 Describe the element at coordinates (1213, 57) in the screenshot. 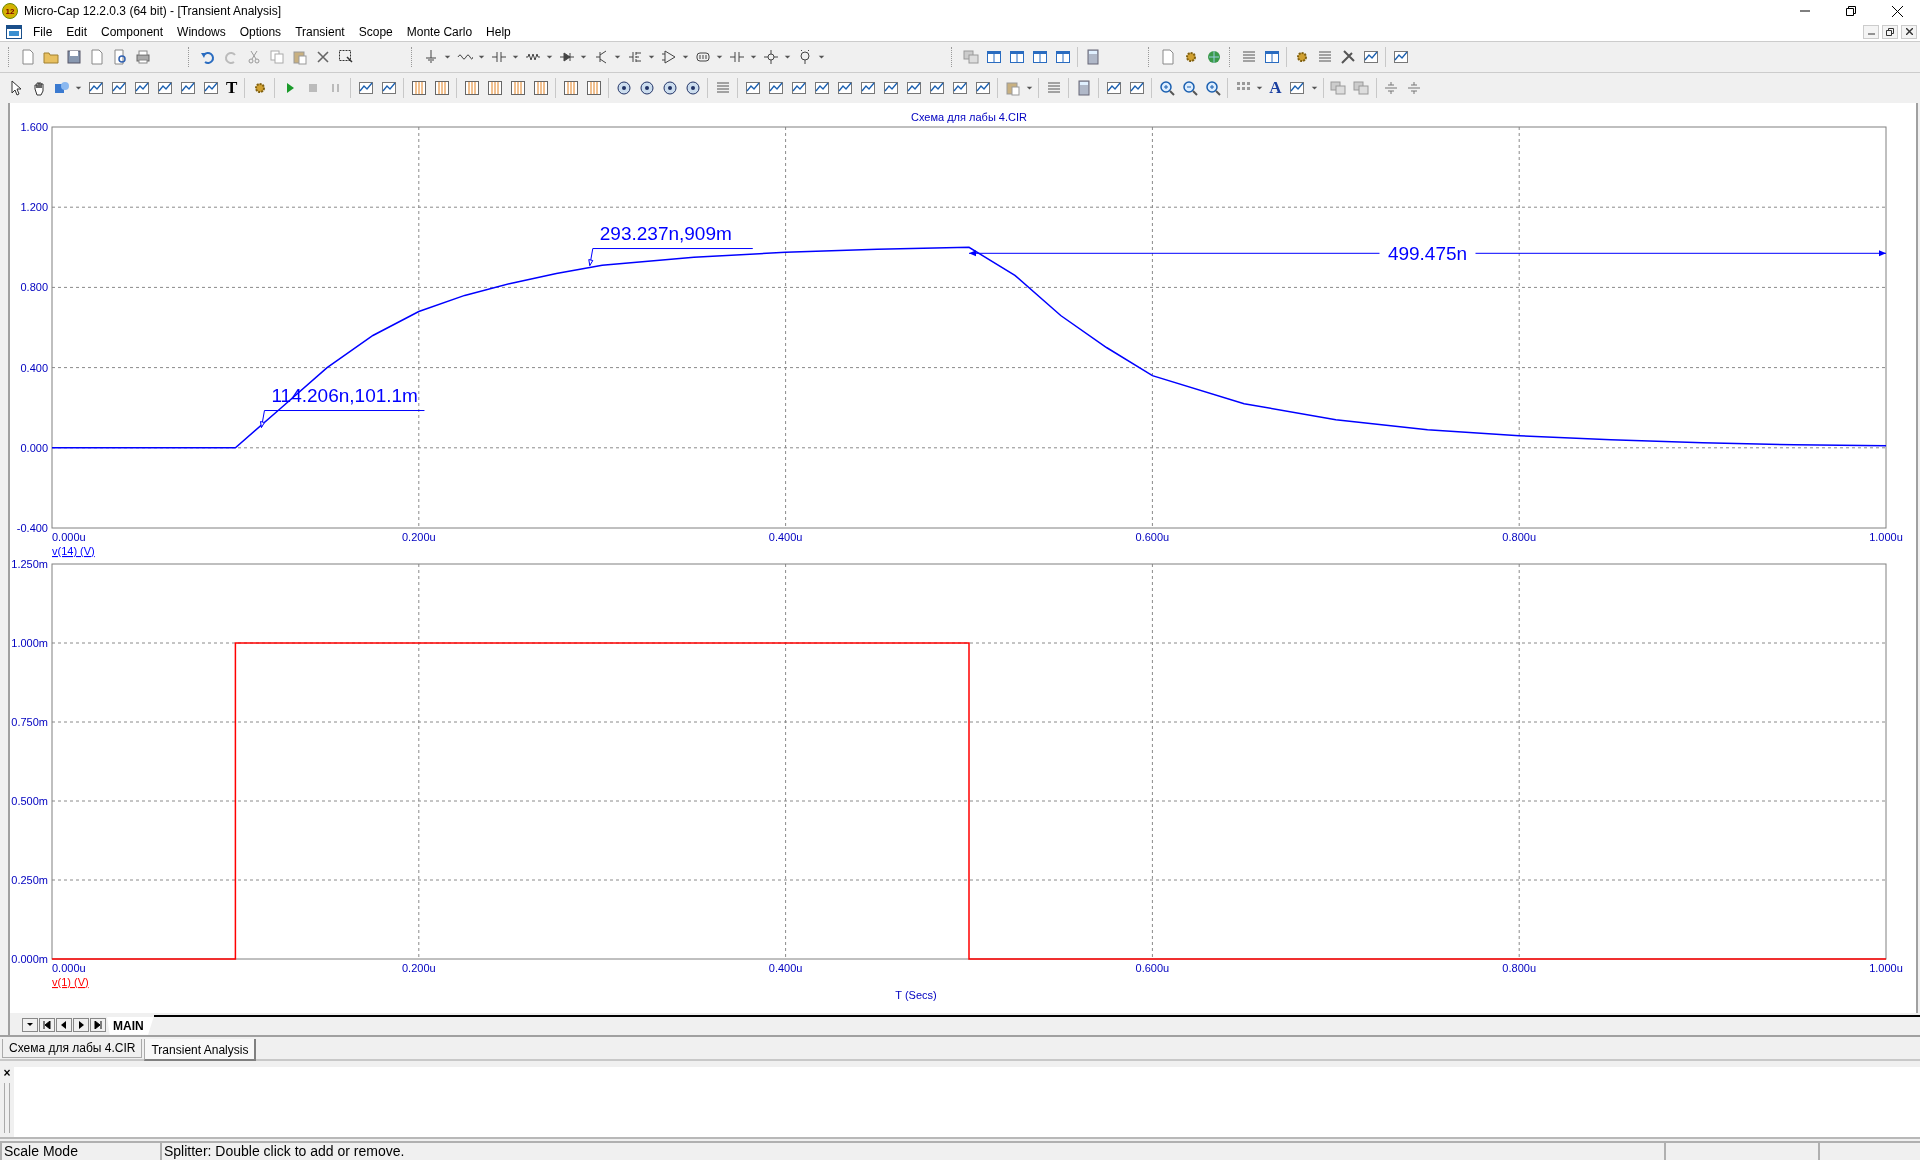

I see `globe-icon` at that location.